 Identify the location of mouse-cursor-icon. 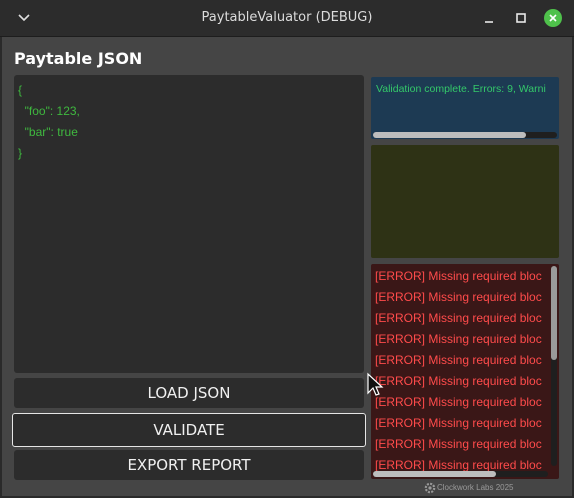
(375, 385).